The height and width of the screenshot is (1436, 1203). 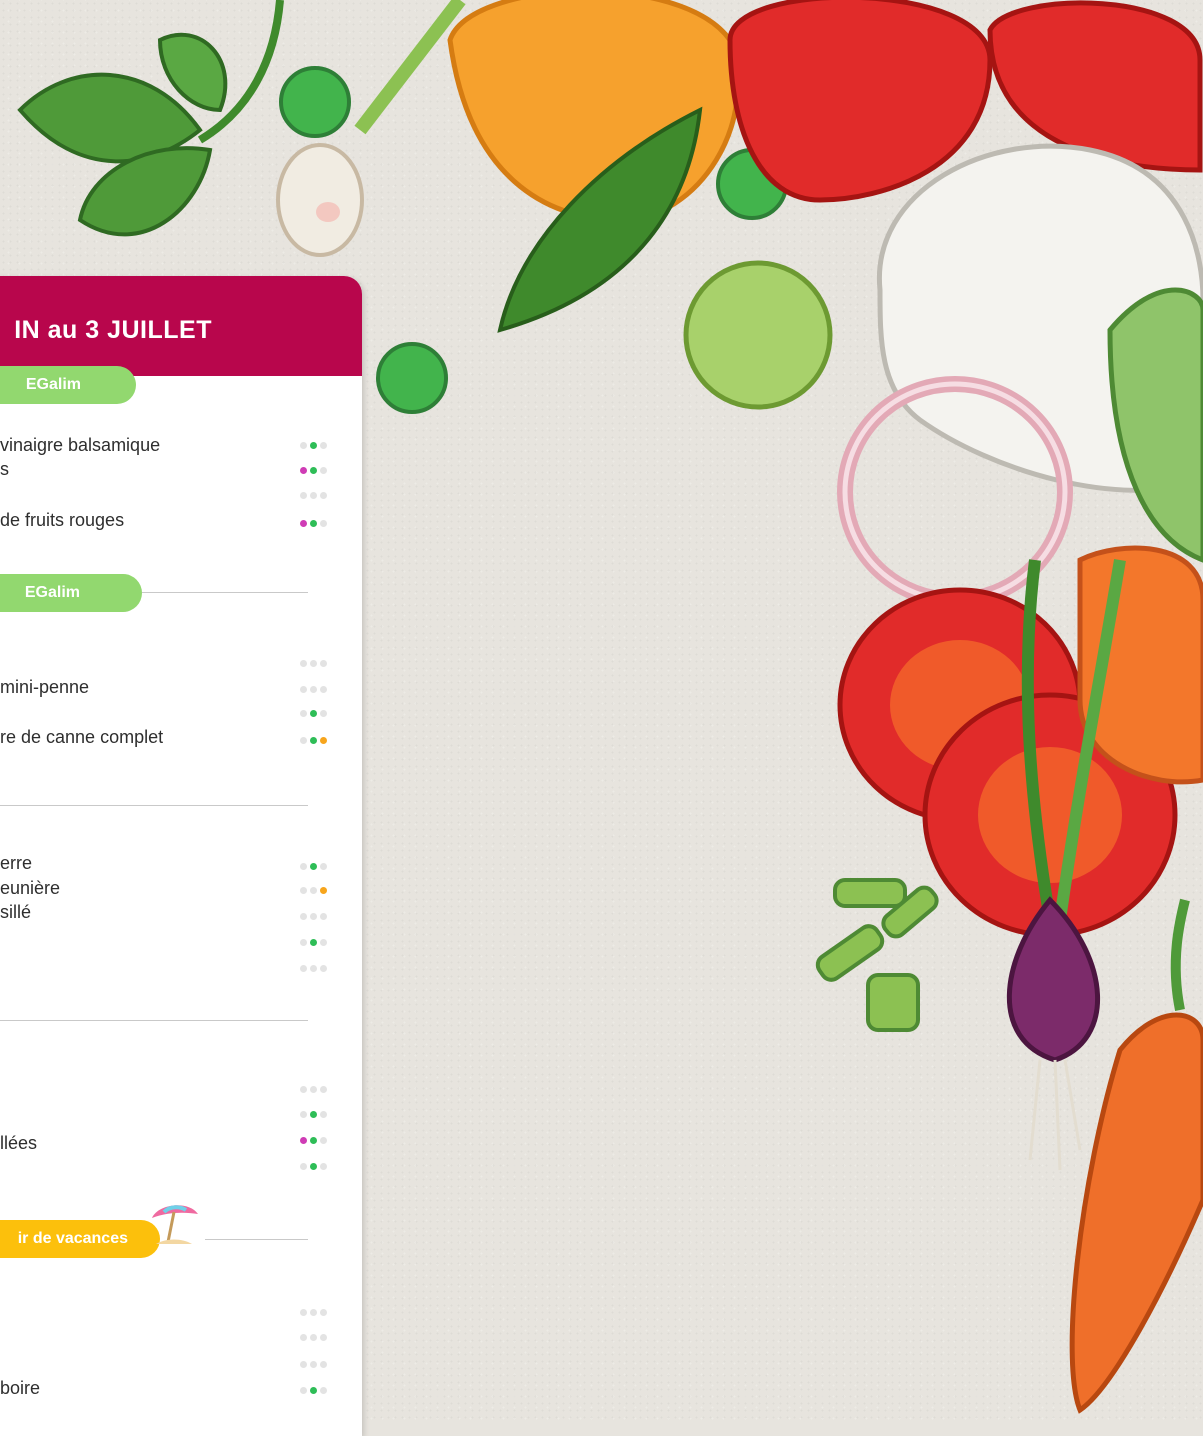 I want to click on egalim-badge-label: EGalim, so click(x=52, y=592).